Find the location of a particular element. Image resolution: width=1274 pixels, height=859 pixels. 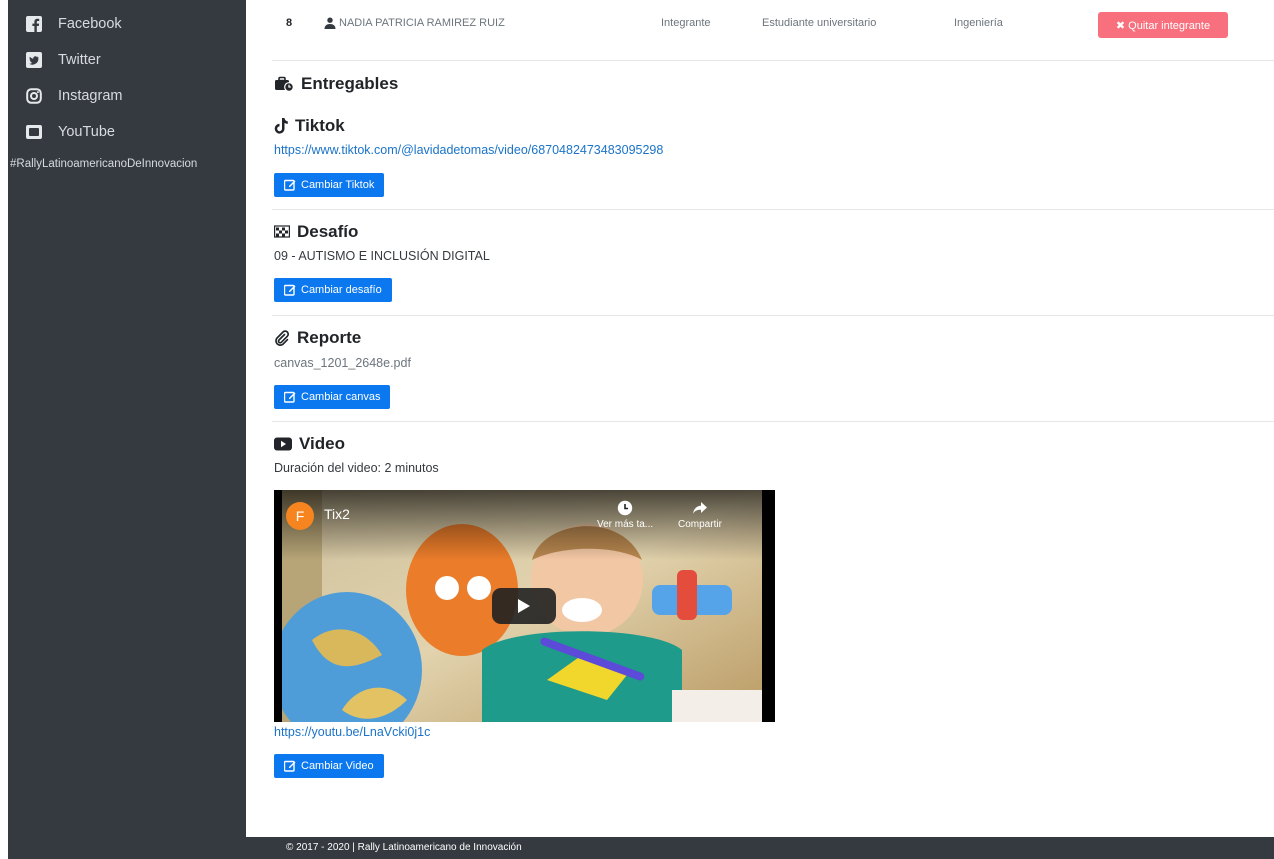

share-button: Compartir is located at coordinates (700, 515).